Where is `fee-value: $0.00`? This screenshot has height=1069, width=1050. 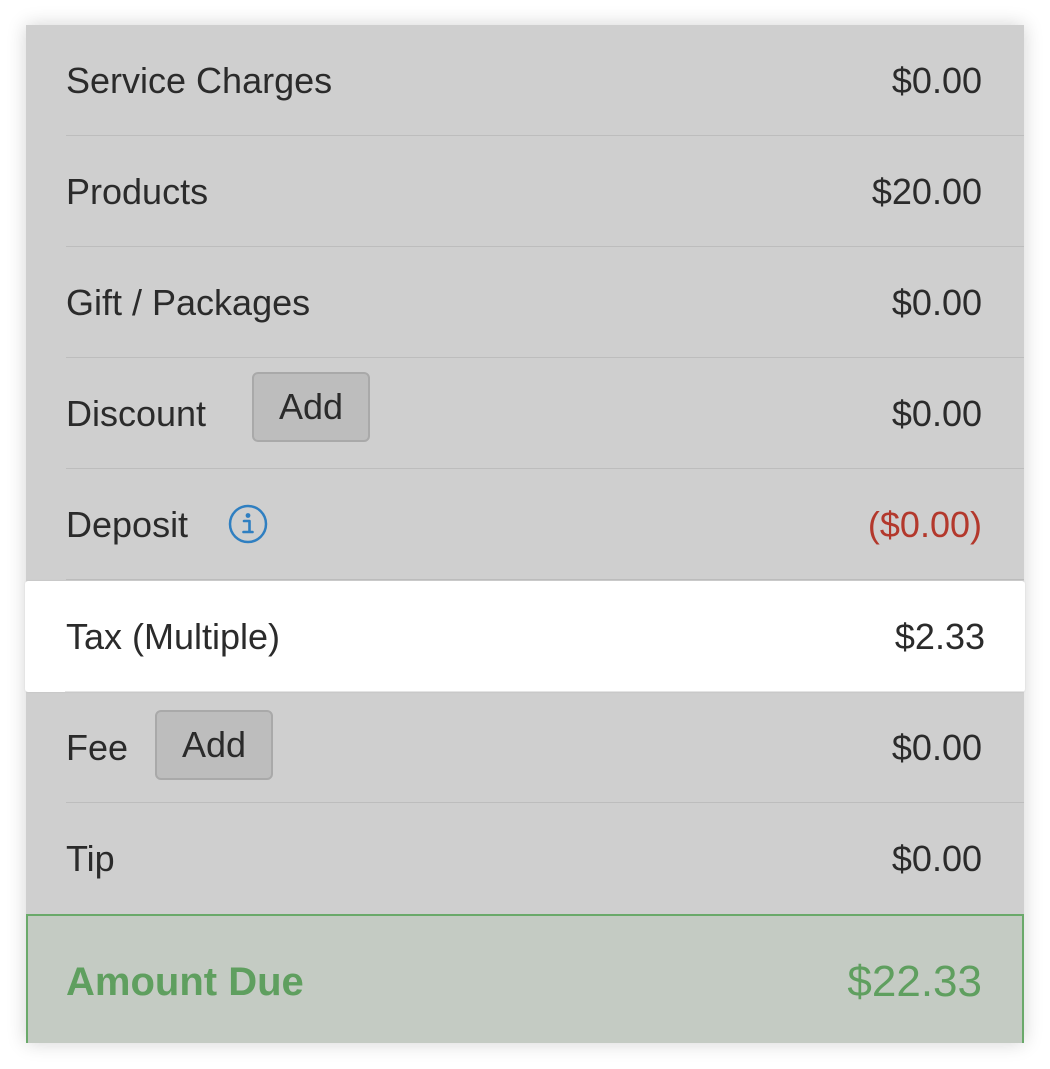 fee-value: $0.00 is located at coordinates (936, 747).